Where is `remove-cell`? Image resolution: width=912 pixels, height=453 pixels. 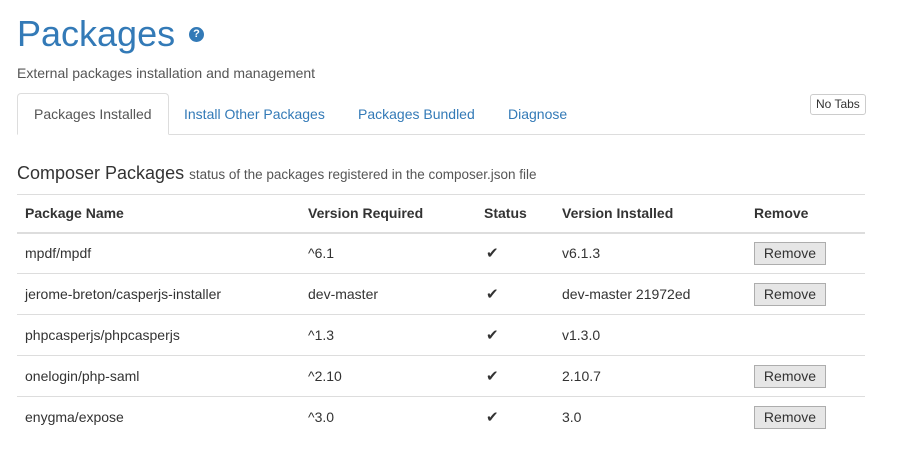 remove-cell is located at coordinates (805, 335).